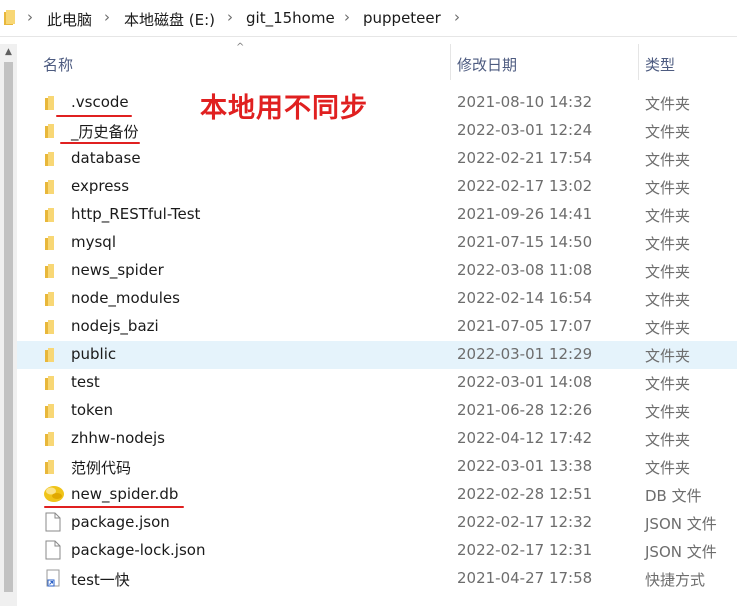  I want to click on scroll-up-arrow-icon: ▲, so click(8, 52).